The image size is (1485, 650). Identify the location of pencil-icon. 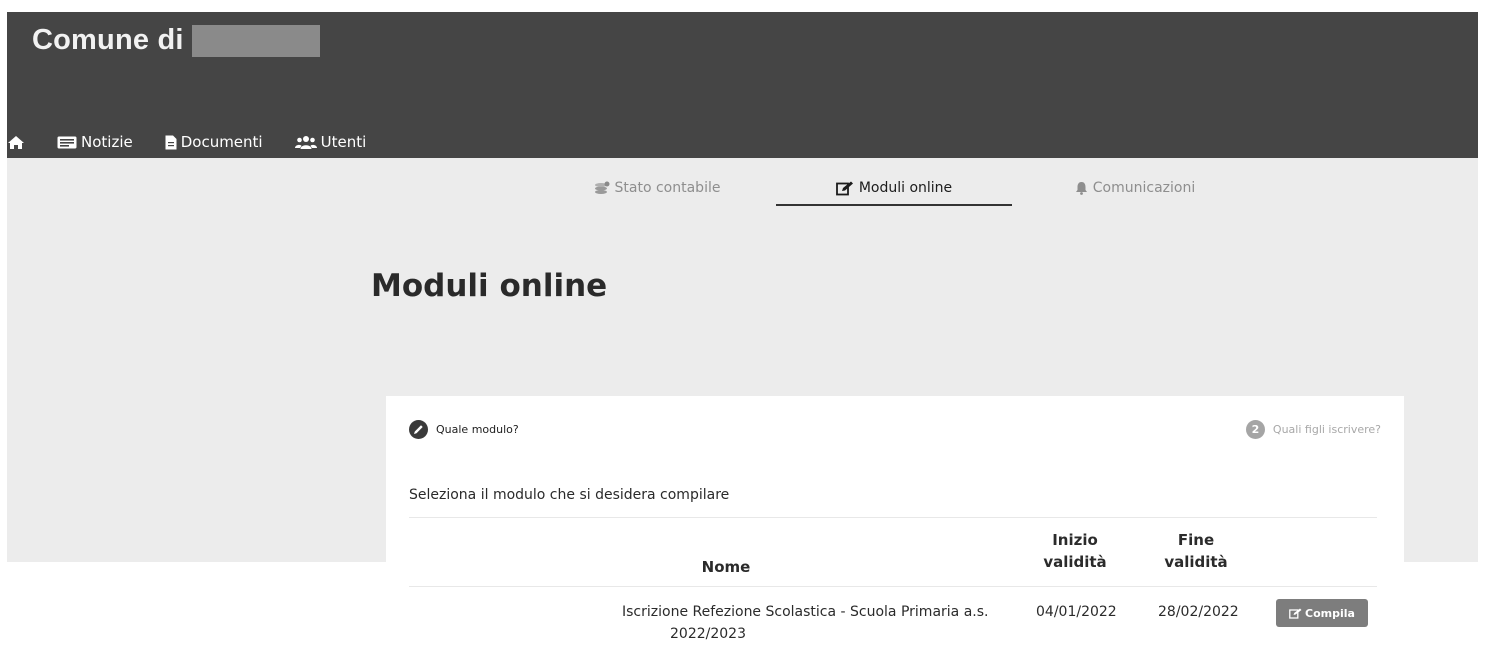
(418, 429).